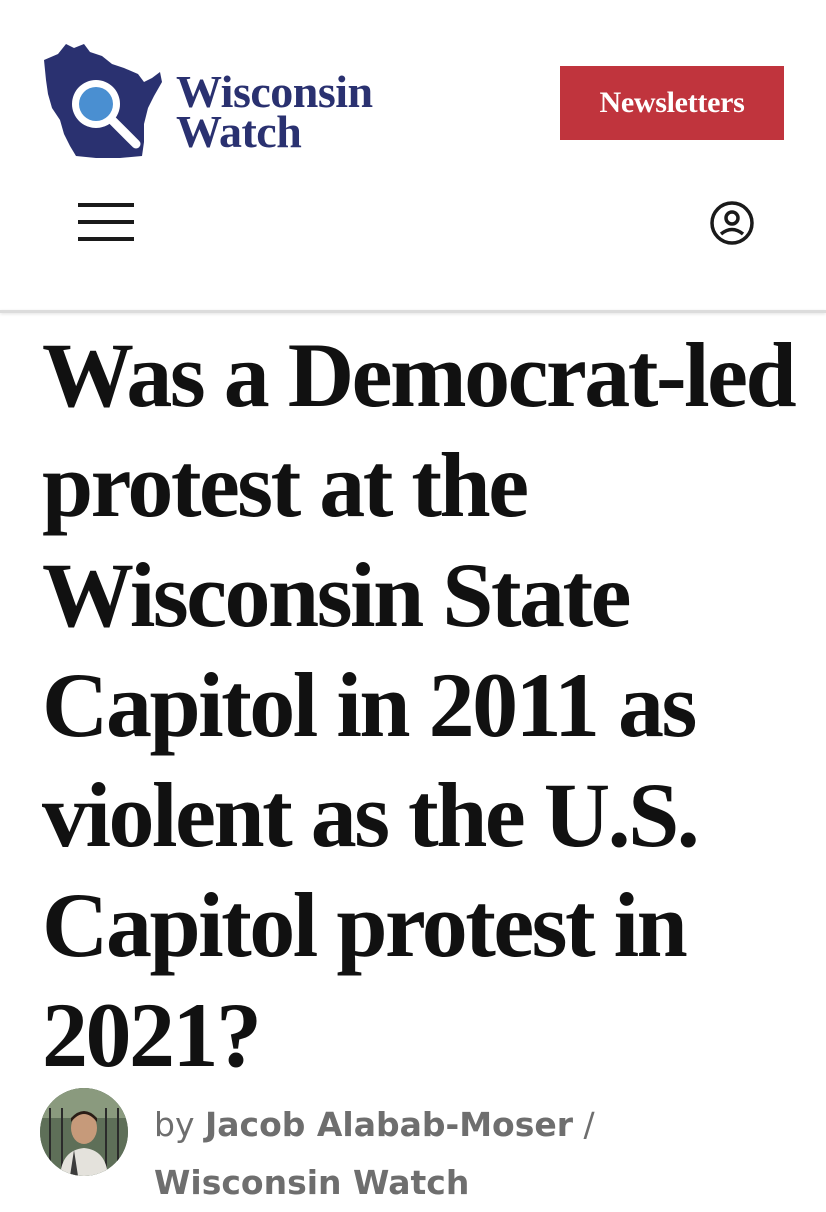 The width and height of the screenshot is (826, 1212). I want to click on byline-text: by Jacob Alabab-Moser / Wisconsin Watch, so click(374, 1154).